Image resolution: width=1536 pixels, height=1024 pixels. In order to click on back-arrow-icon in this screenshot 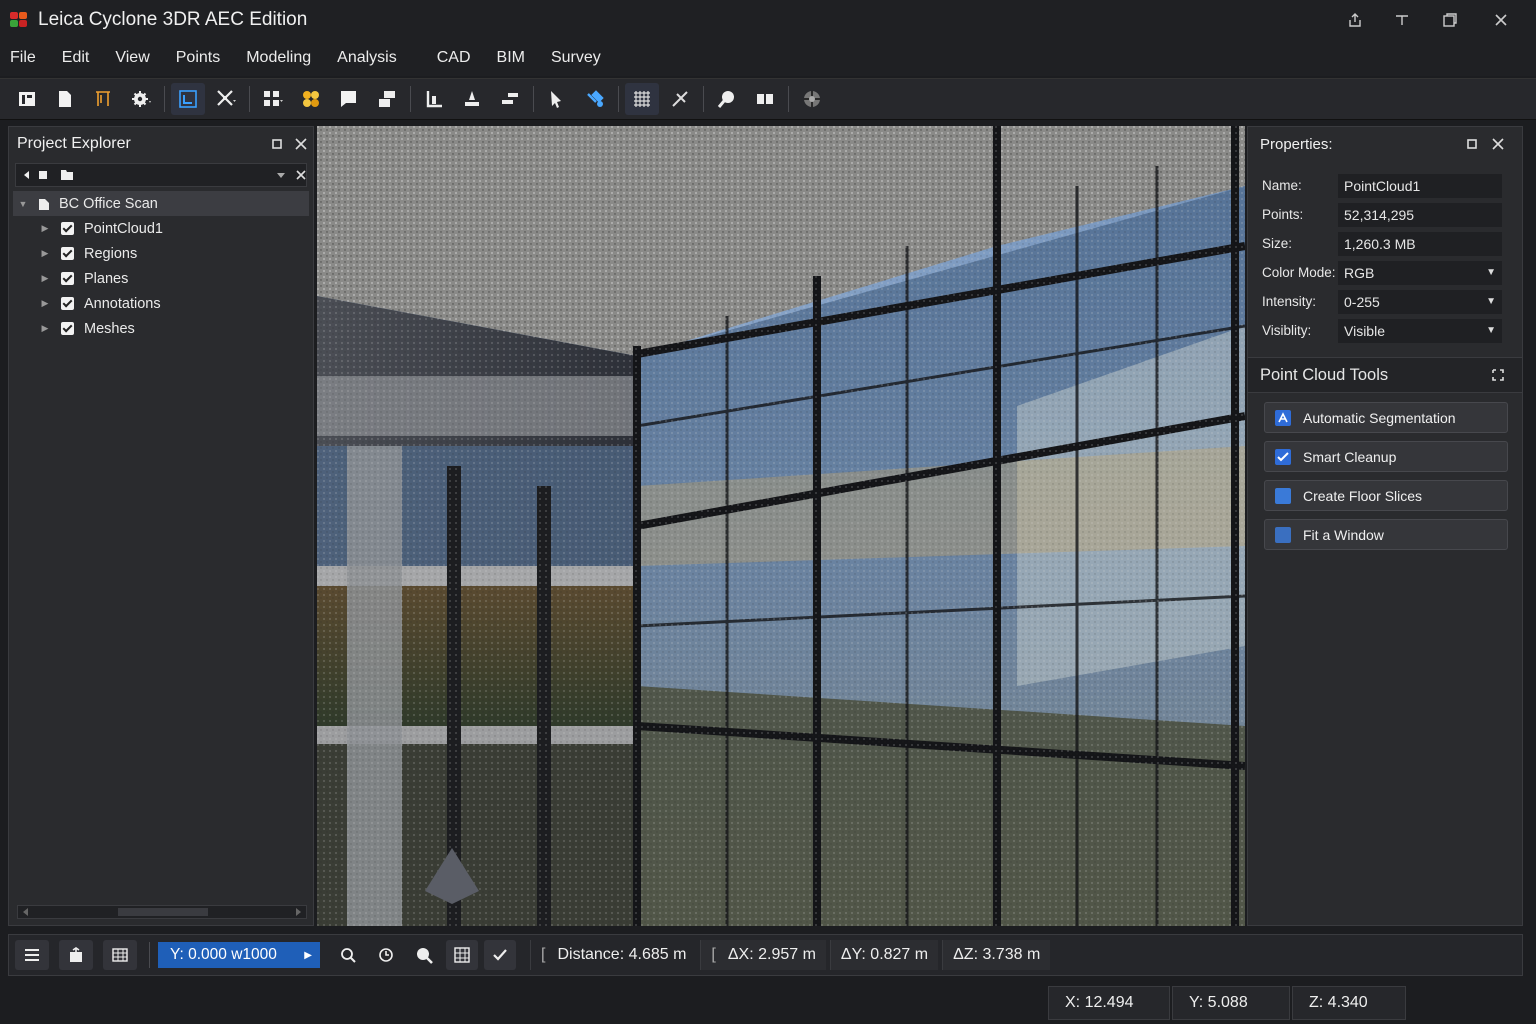, I will do `click(27, 175)`.